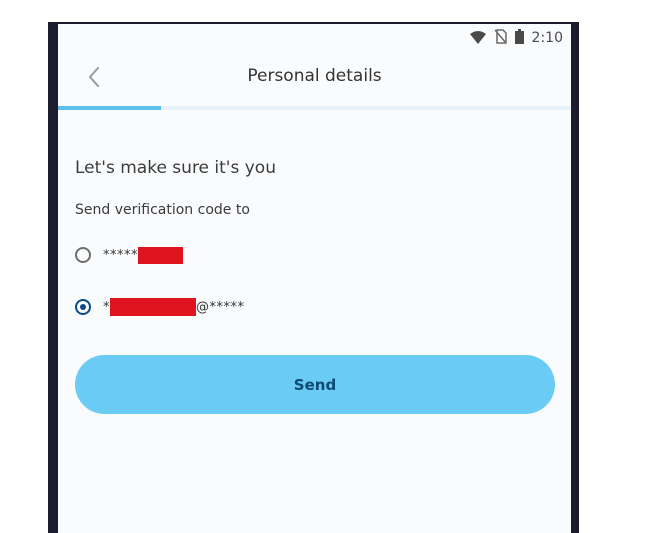  Describe the element at coordinates (120, 255) in the screenshot. I see `phone-option-masked: *****` at that location.